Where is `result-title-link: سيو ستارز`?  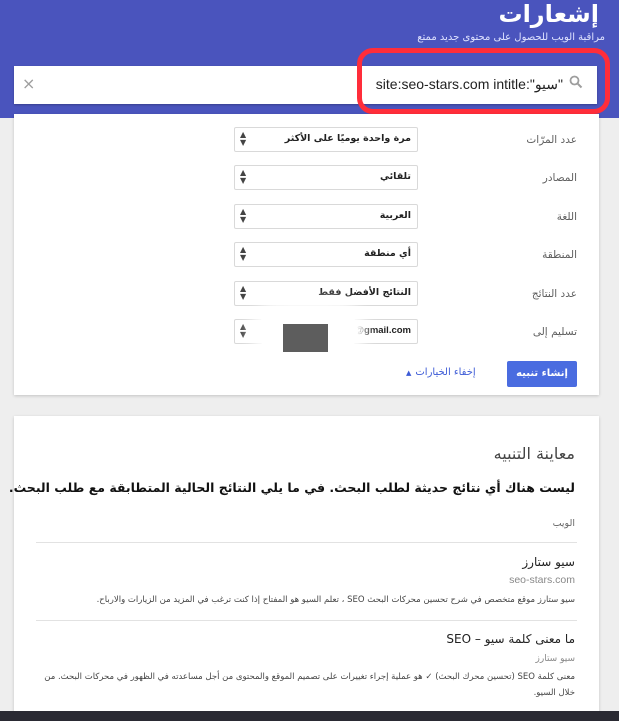
result-title-link: سيو ستارز is located at coordinates (548, 562).